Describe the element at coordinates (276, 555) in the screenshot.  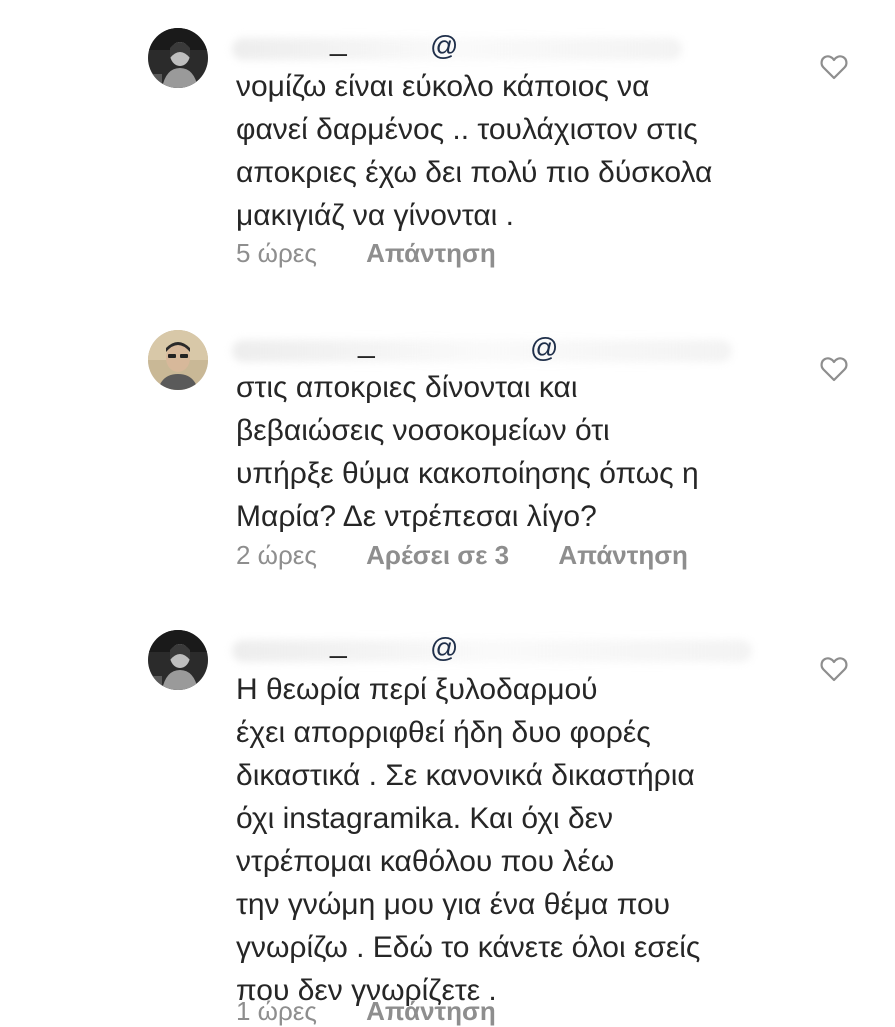
I see `comment-time: 2 ώρες` at that location.